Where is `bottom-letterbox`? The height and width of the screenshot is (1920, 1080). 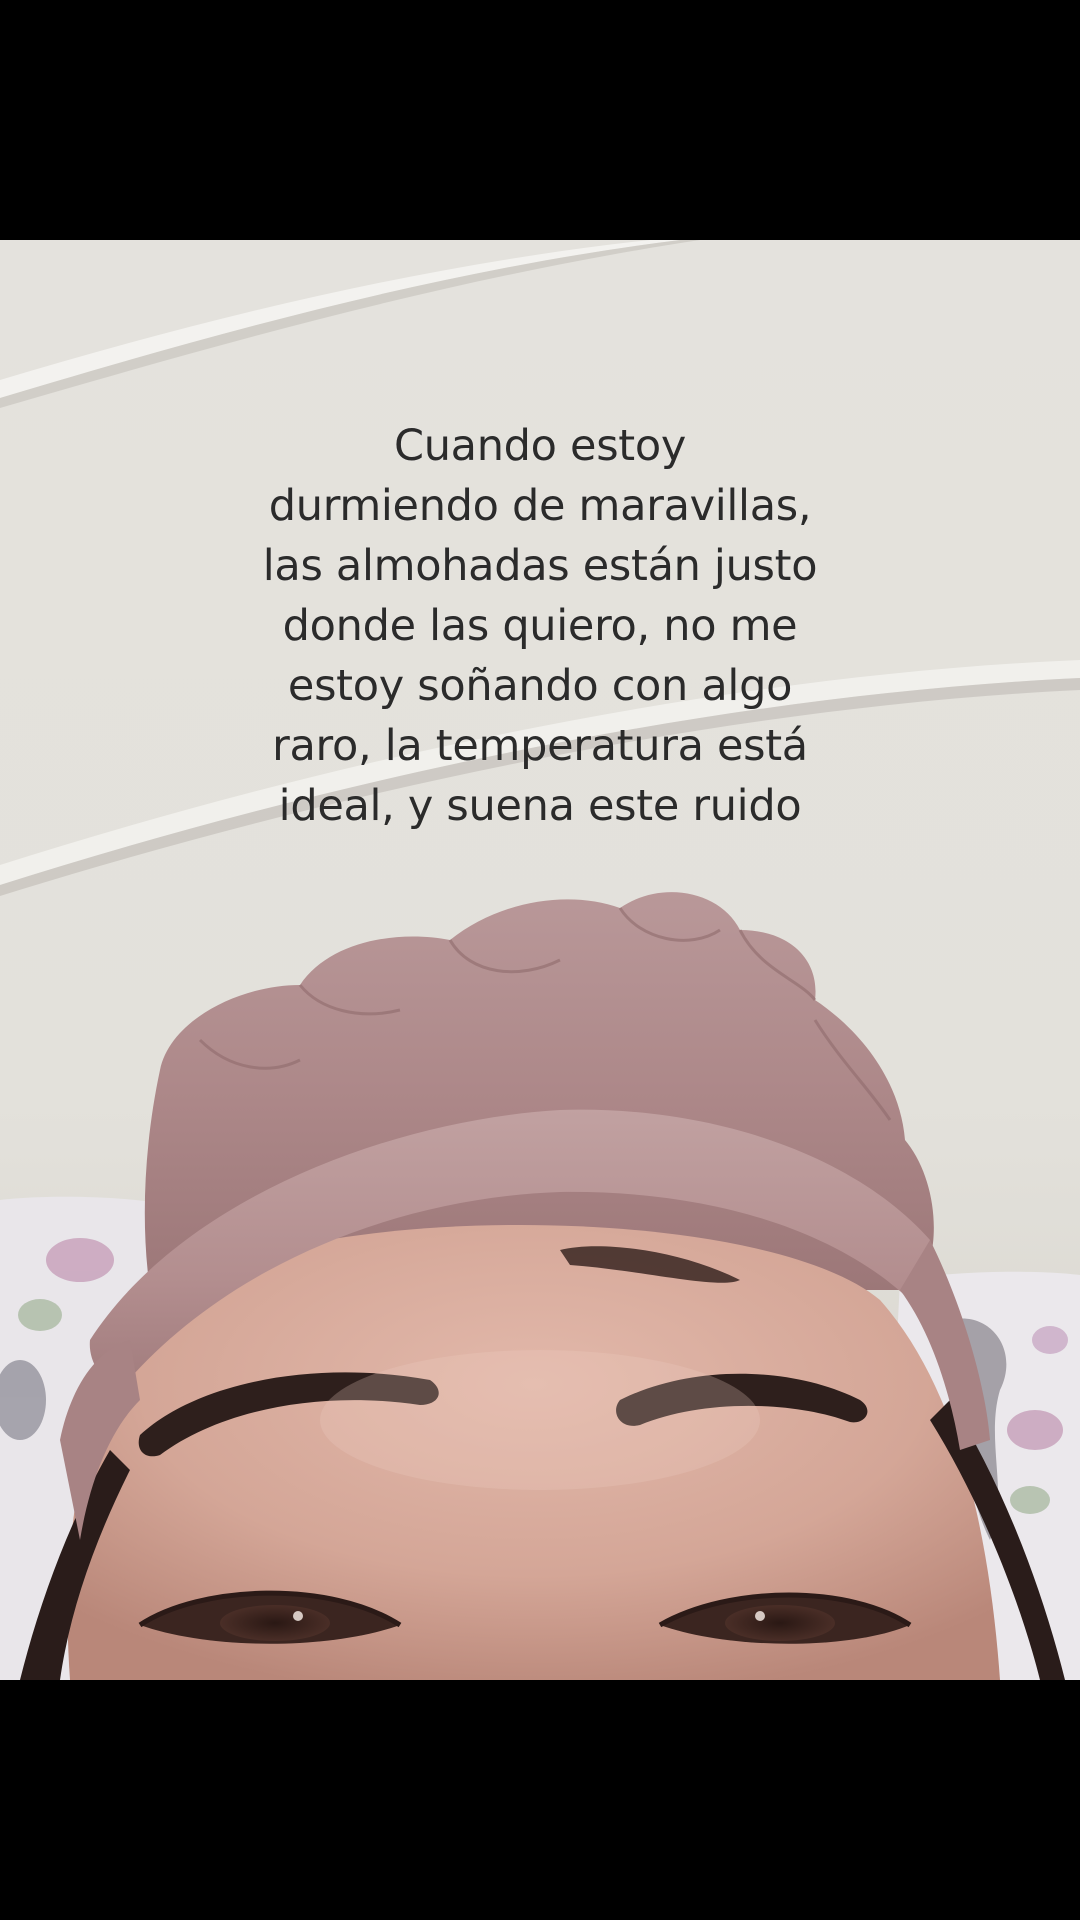
bottom-letterbox is located at coordinates (540, 1800).